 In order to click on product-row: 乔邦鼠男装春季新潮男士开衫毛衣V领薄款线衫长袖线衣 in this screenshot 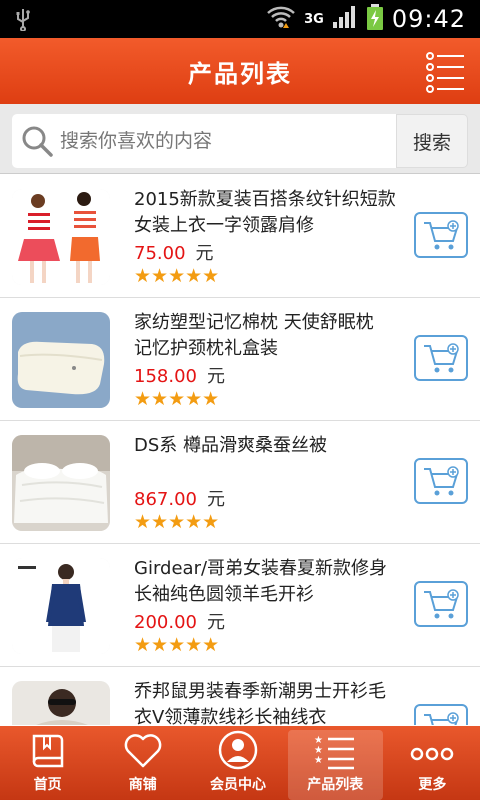, I will do `click(240, 696)`.